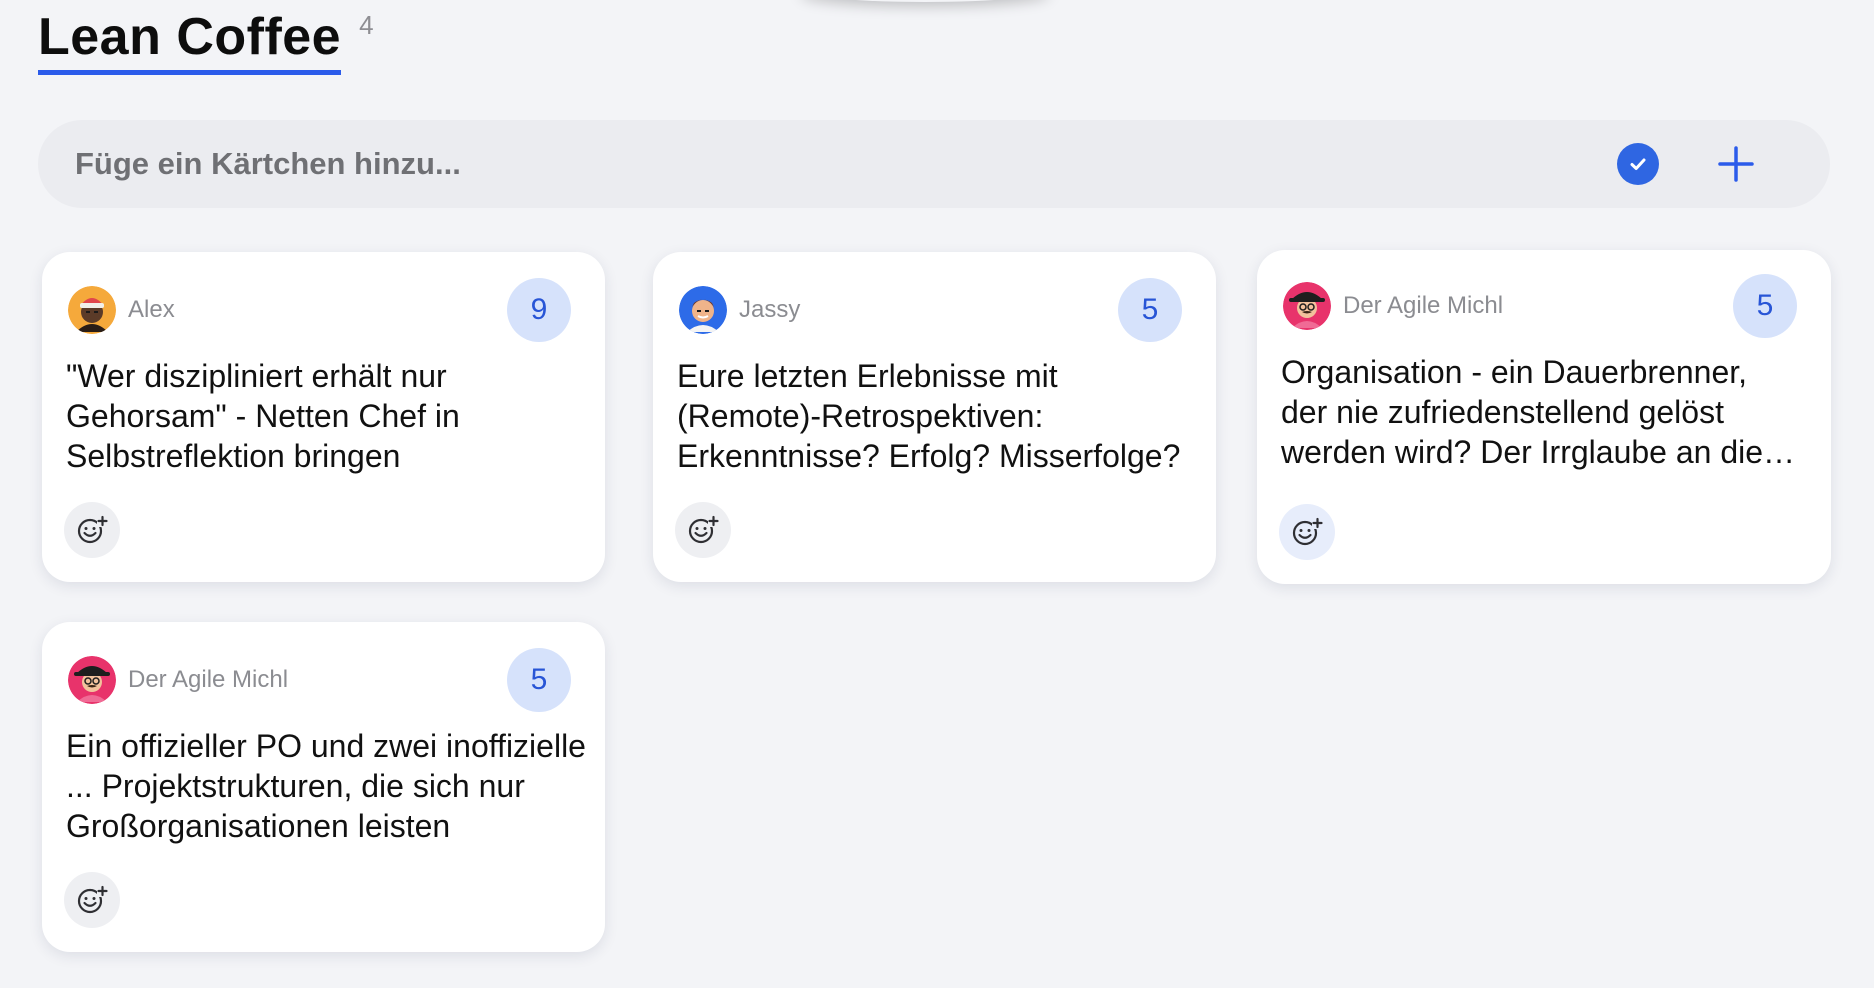  Describe the element at coordinates (827, 164) in the screenshot. I see `add-card-input` at that location.